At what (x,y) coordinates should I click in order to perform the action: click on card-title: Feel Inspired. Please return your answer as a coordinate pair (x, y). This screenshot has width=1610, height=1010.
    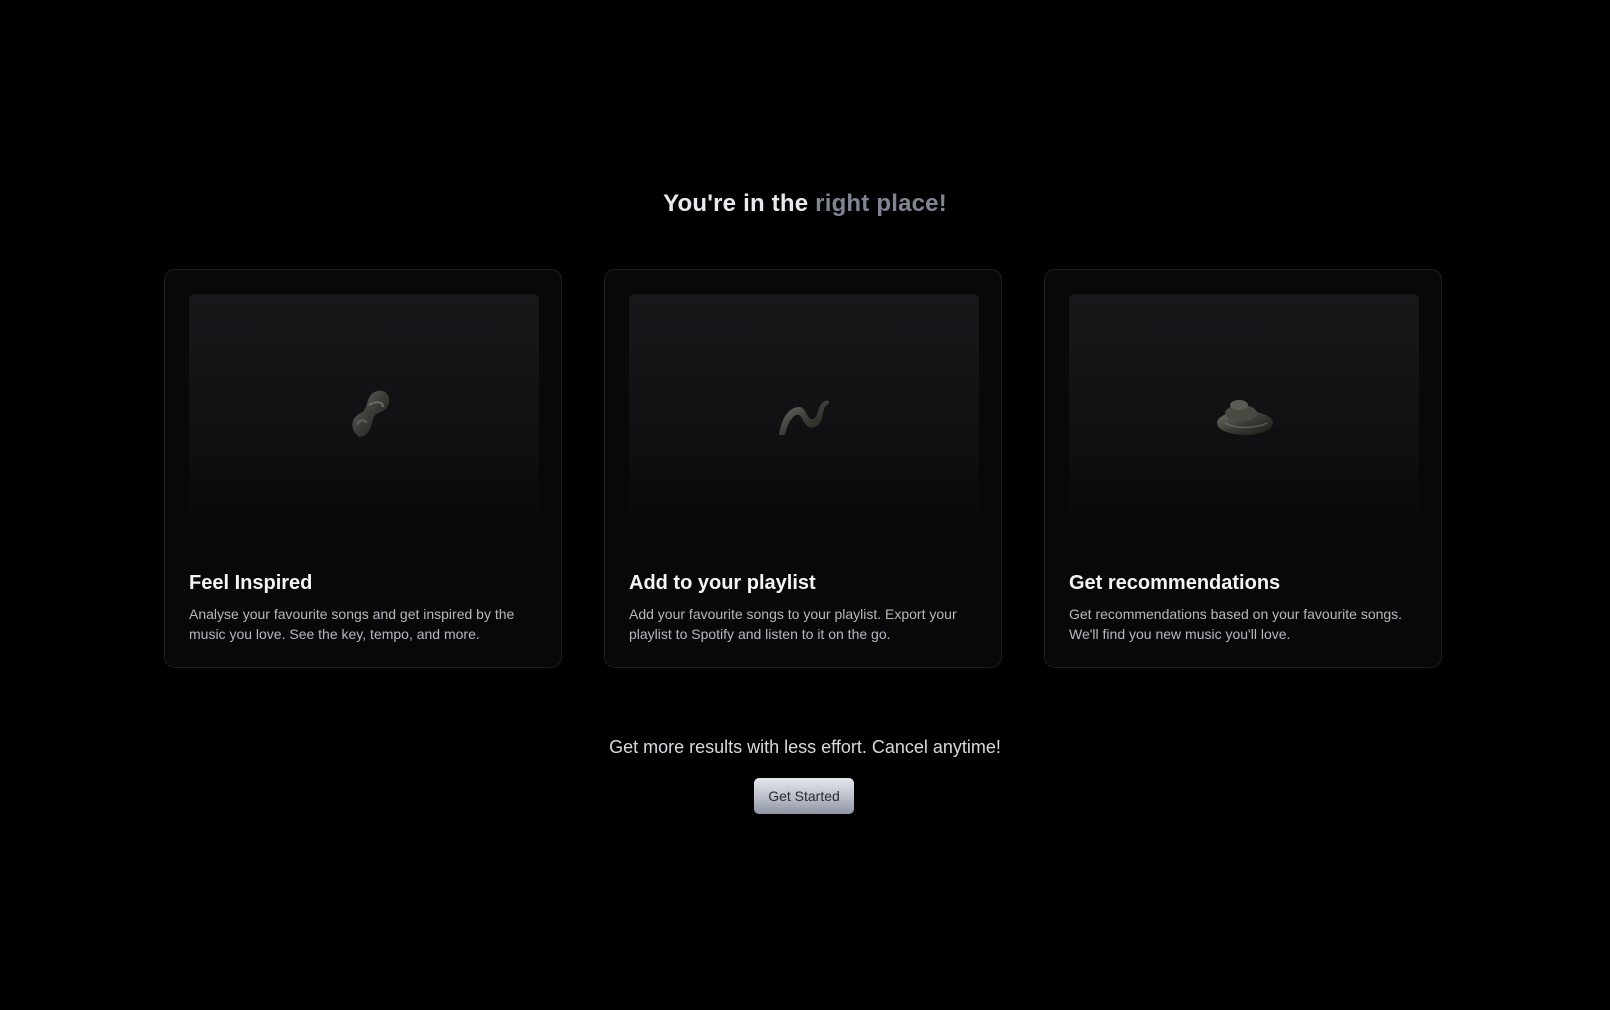
    Looking at the image, I should click on (251, 583).